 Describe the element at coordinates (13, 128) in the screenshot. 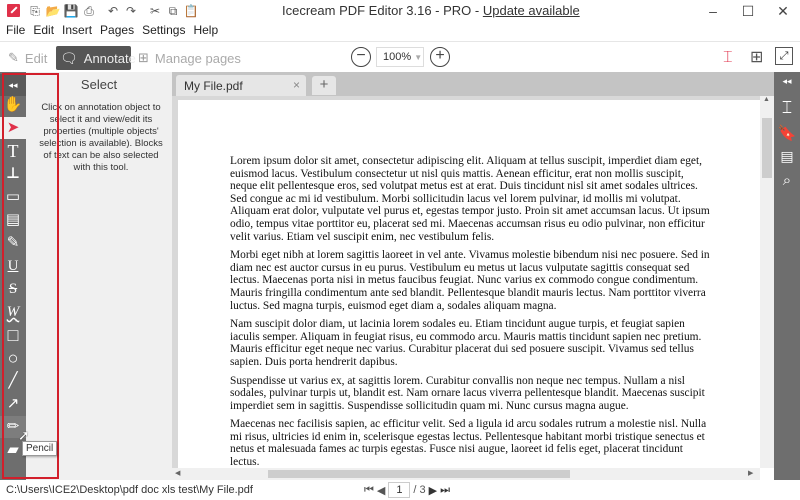

I see `select-tool-icon: ➤` at that location.